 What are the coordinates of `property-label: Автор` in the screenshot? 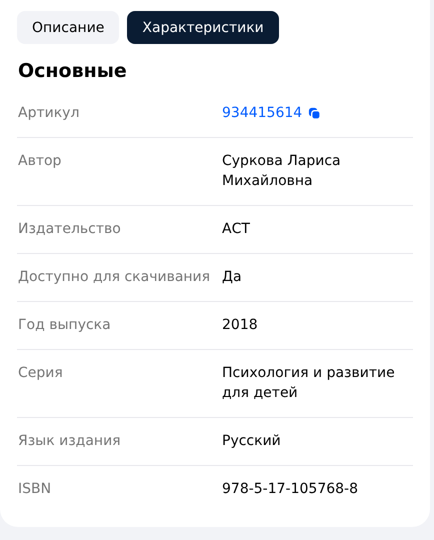 It's located at (40, 161).